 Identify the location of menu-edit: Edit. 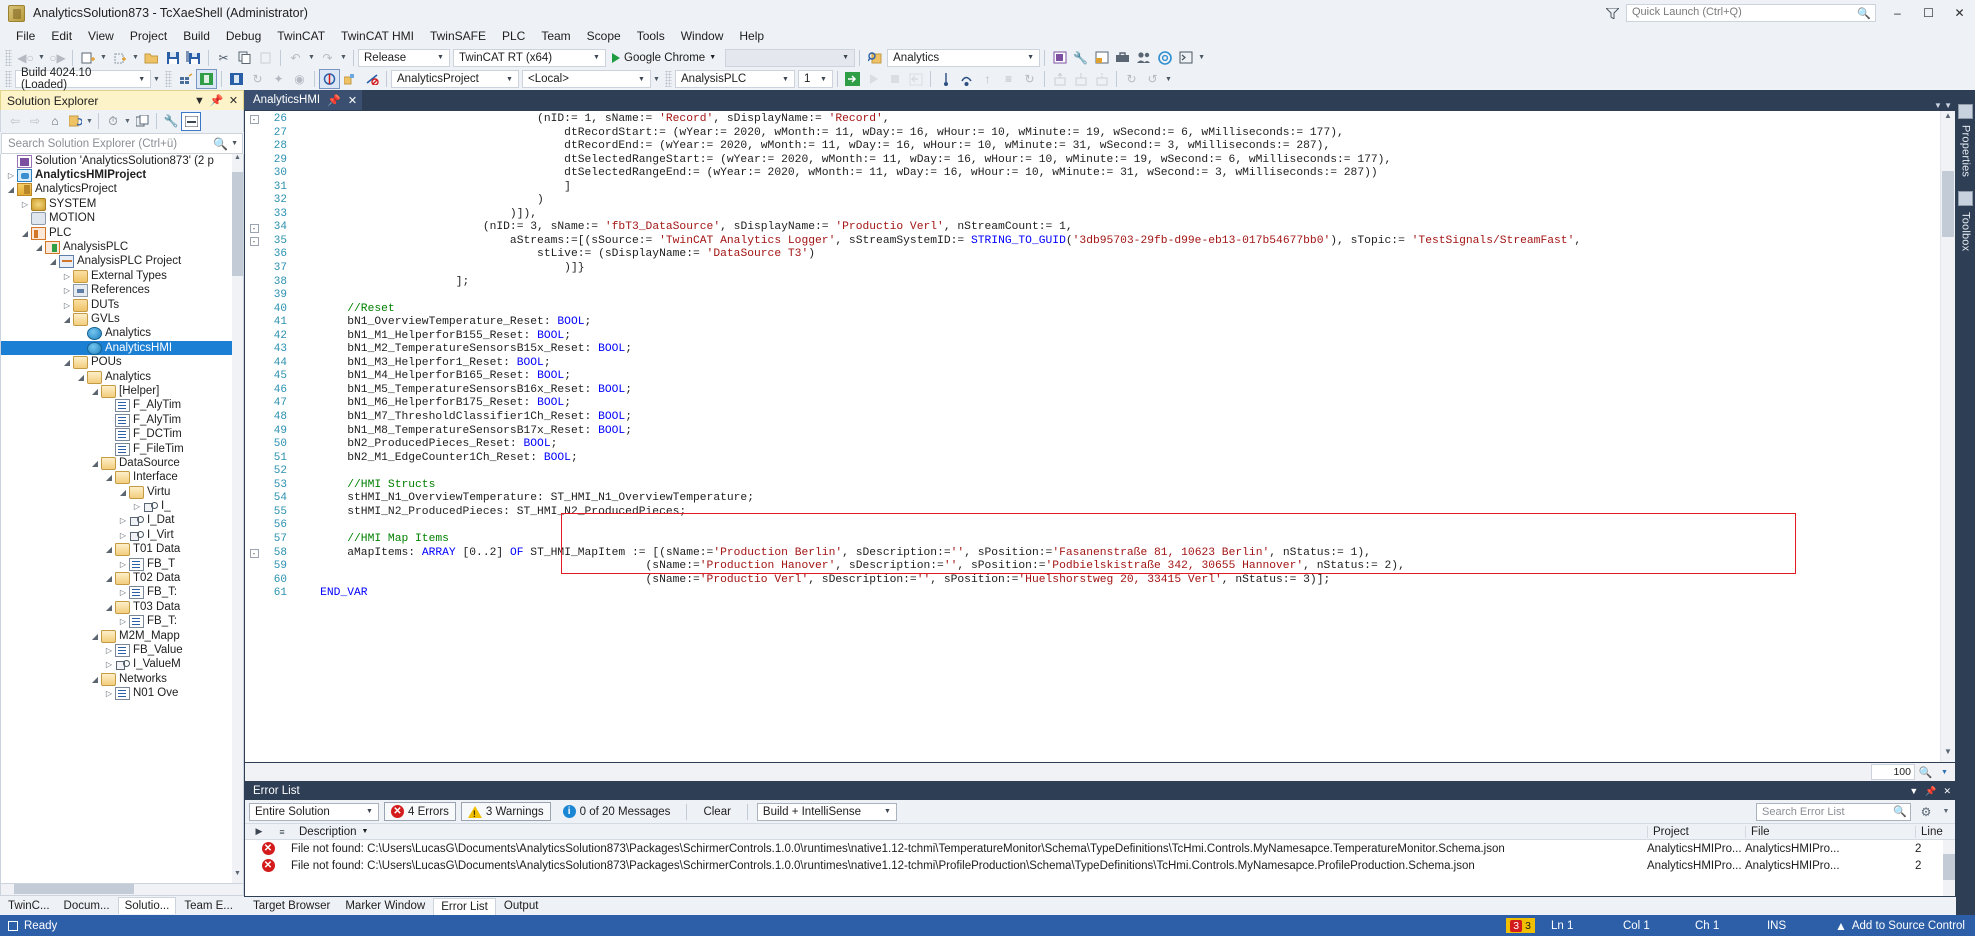
(61, 36).